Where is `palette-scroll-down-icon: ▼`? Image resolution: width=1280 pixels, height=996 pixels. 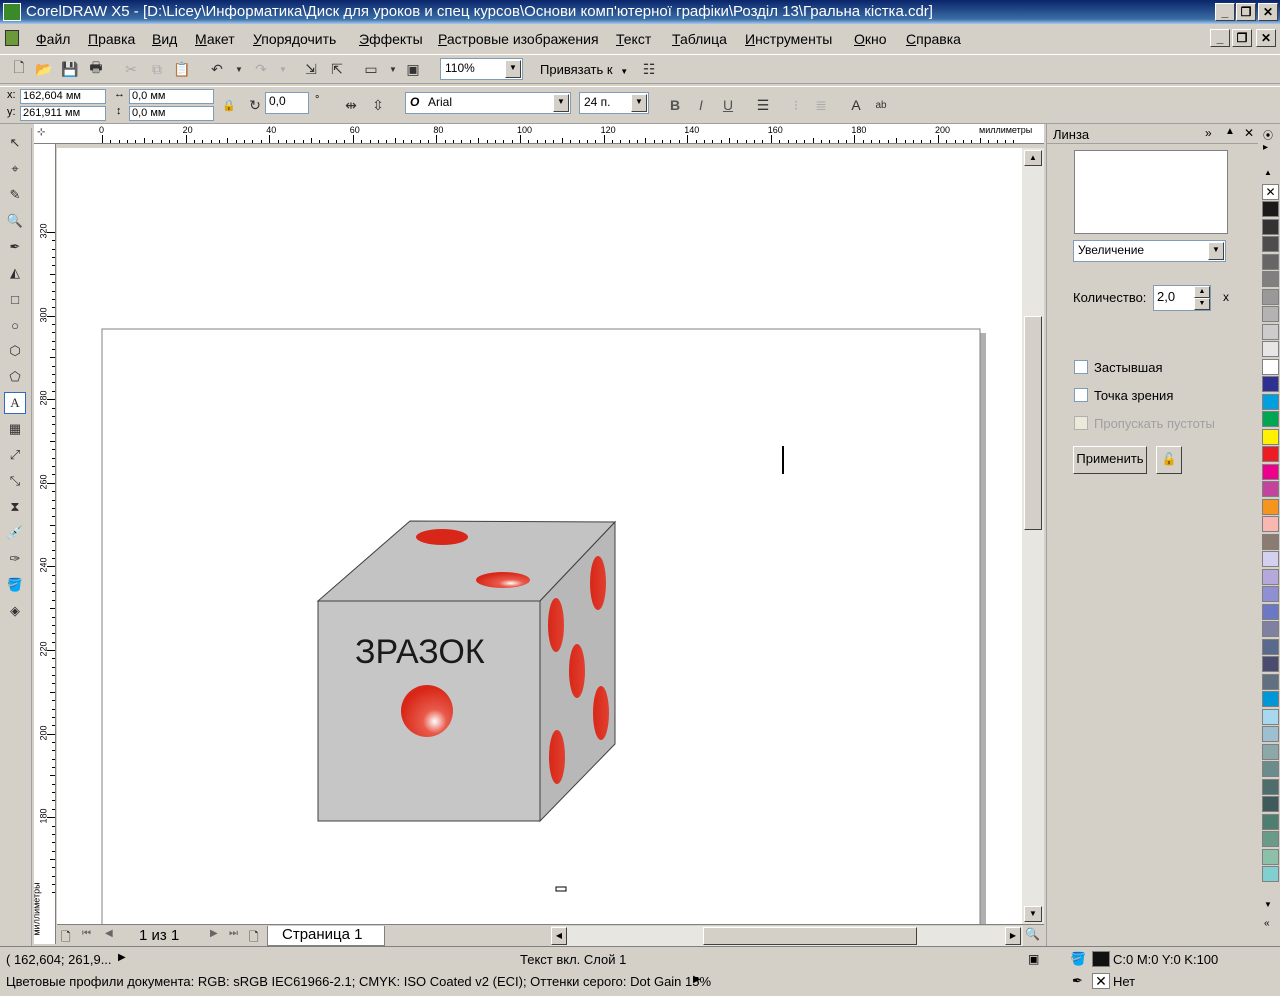
palette-scroll-down-icon: ▼ is located at coordinates (1268, 904).